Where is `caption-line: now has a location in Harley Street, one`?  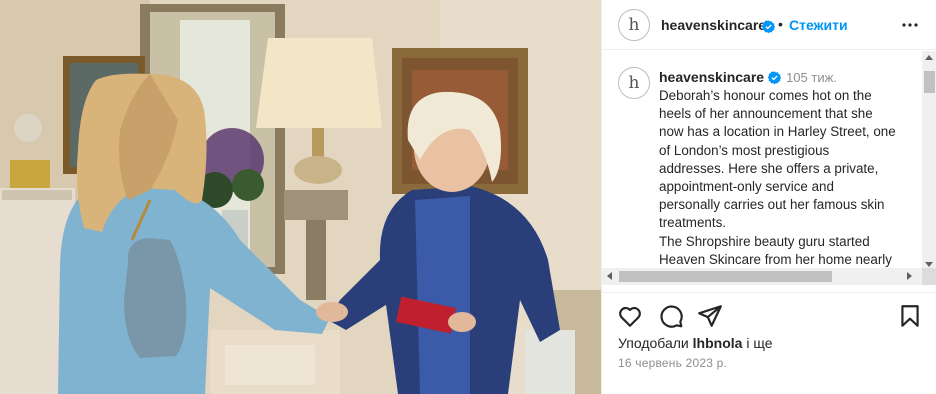 caption-line: now has a location in Harley Street, one is located at coordinates (777, 132).